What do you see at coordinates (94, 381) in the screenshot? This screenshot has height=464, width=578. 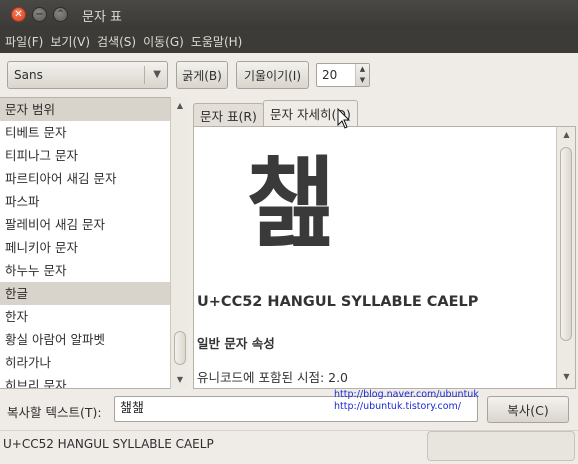 I see `list-item: 히브리 문자` at bounding box center [94, 381].